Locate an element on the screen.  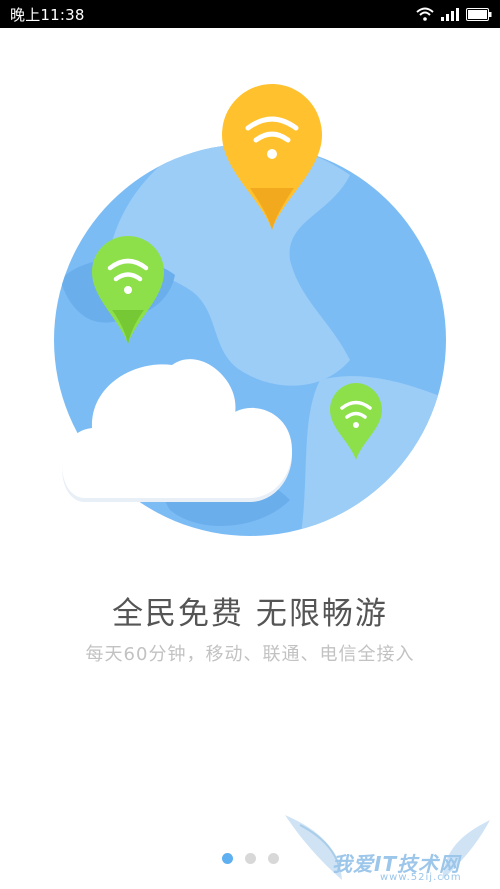
headline: 全民免费 无限畅游 is located at coordinates (250, 614).